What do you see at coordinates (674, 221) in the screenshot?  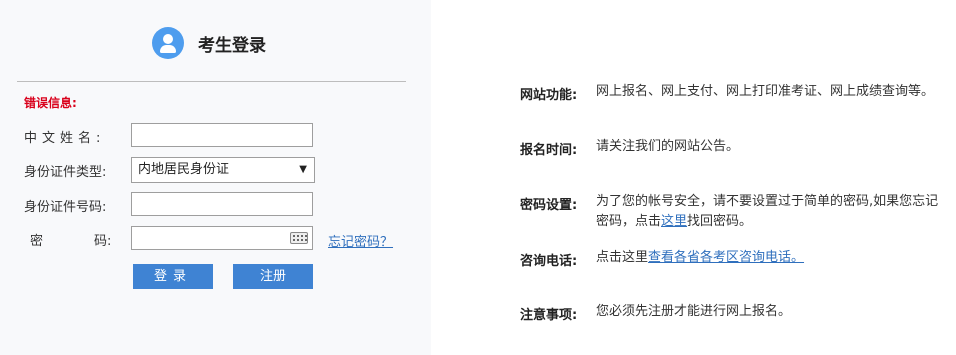 I see `retrieve-password-link: 这里` at bounding box center [674, 221].